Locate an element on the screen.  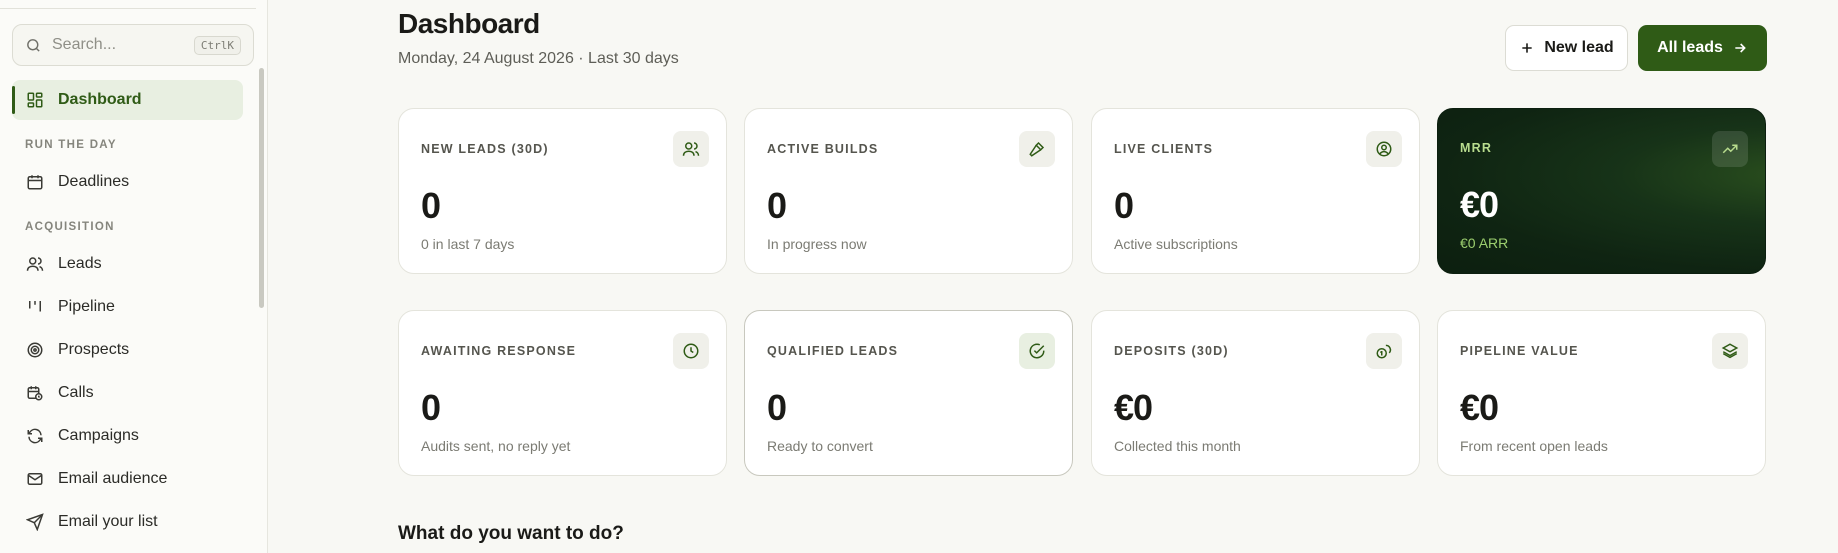
stat-card-mrr: MRR €0 €0 ARR is located at coordinates (1601, 191).